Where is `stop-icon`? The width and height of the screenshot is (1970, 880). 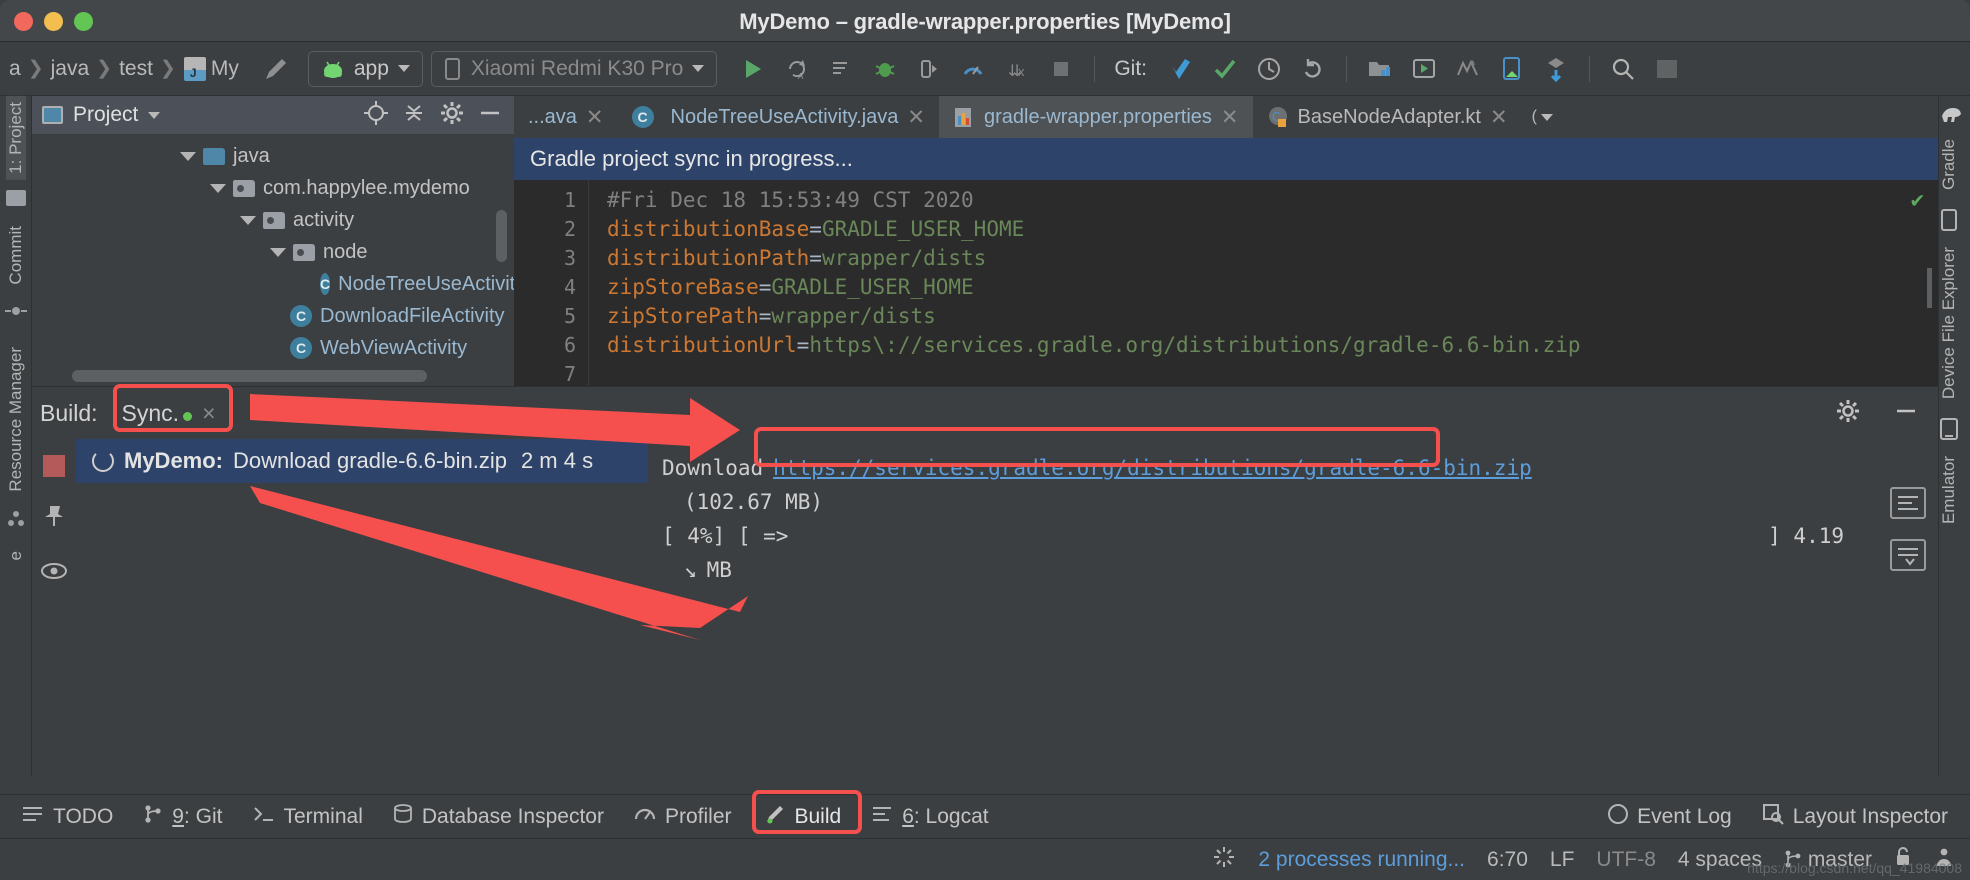 stop-icon is located at coordinates (1061, 69).